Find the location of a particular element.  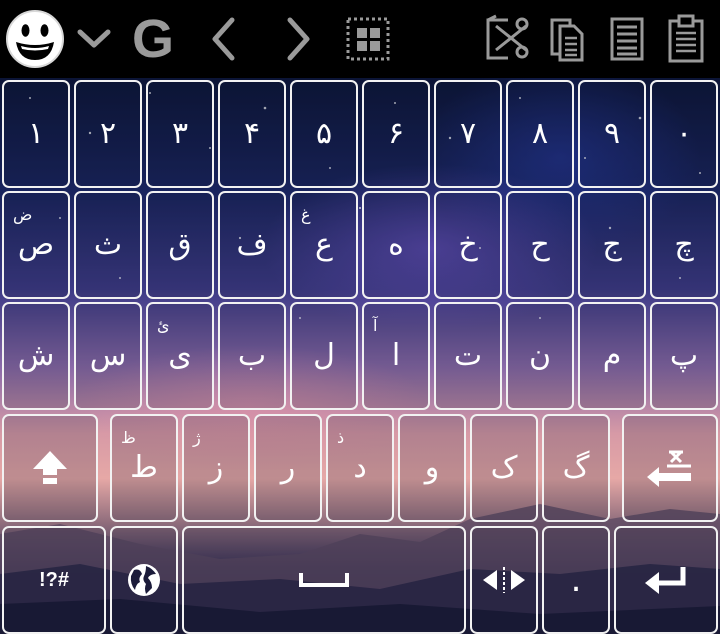

key-label: گ is located at coordinates (576, 467).